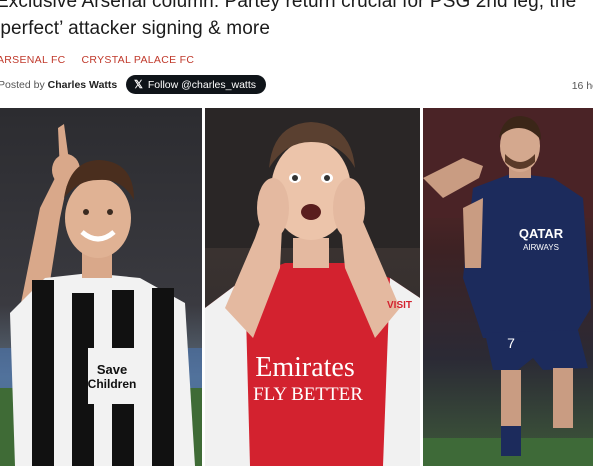  I want to click on byline: Posted by Charles Watts, so click(58, 85).